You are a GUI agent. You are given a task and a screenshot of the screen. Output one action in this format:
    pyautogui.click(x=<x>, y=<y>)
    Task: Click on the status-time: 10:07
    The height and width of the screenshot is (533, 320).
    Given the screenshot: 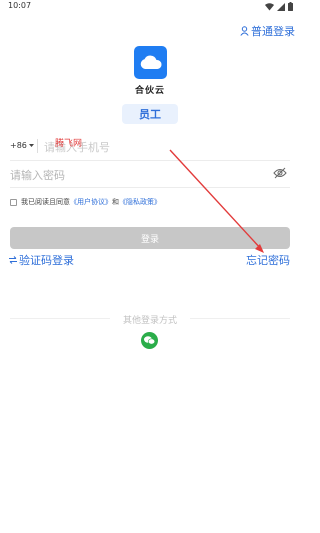 What is the action you would take?
    pyautogui.click(x=20, y=5)
    